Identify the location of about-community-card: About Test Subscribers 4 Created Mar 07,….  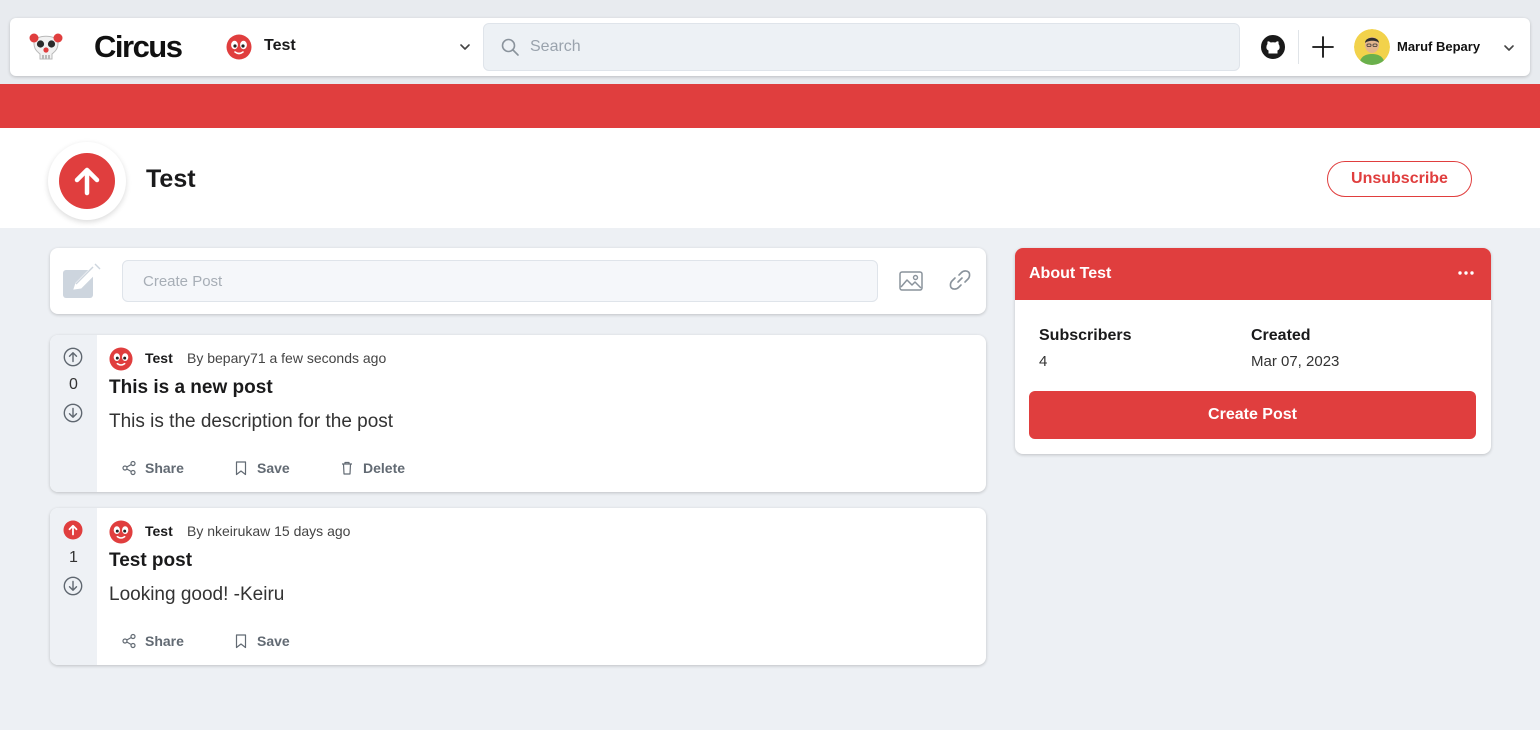
(1253, 351).